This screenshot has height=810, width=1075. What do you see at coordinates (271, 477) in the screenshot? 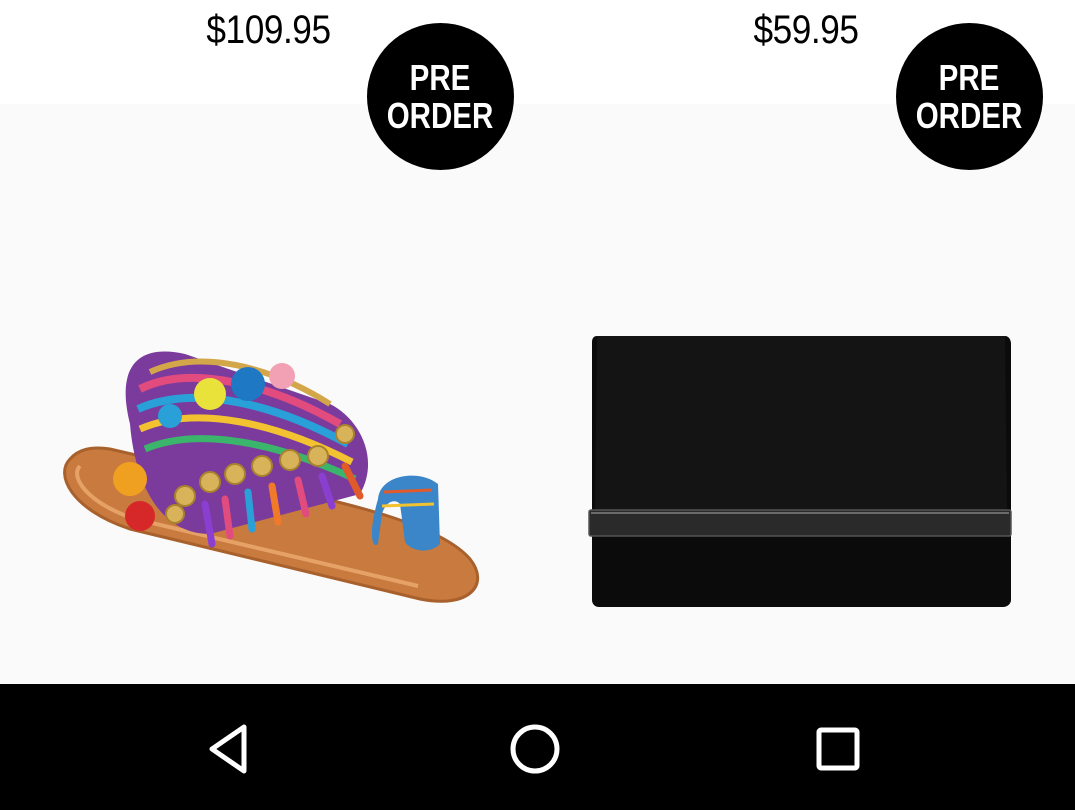
I see `sandal-image` at bounding box center [271, 477].